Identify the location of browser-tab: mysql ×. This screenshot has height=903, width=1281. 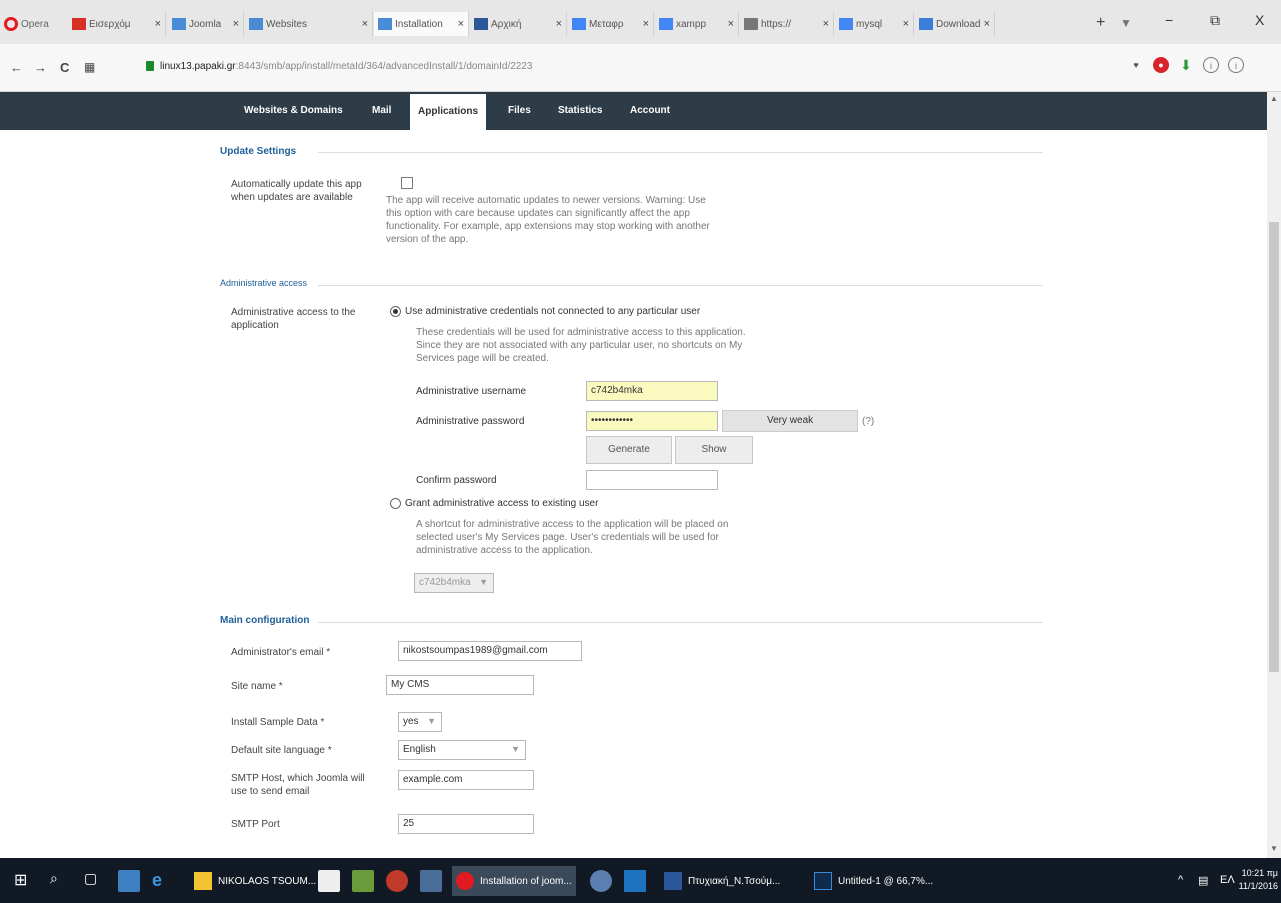
(874, 24).